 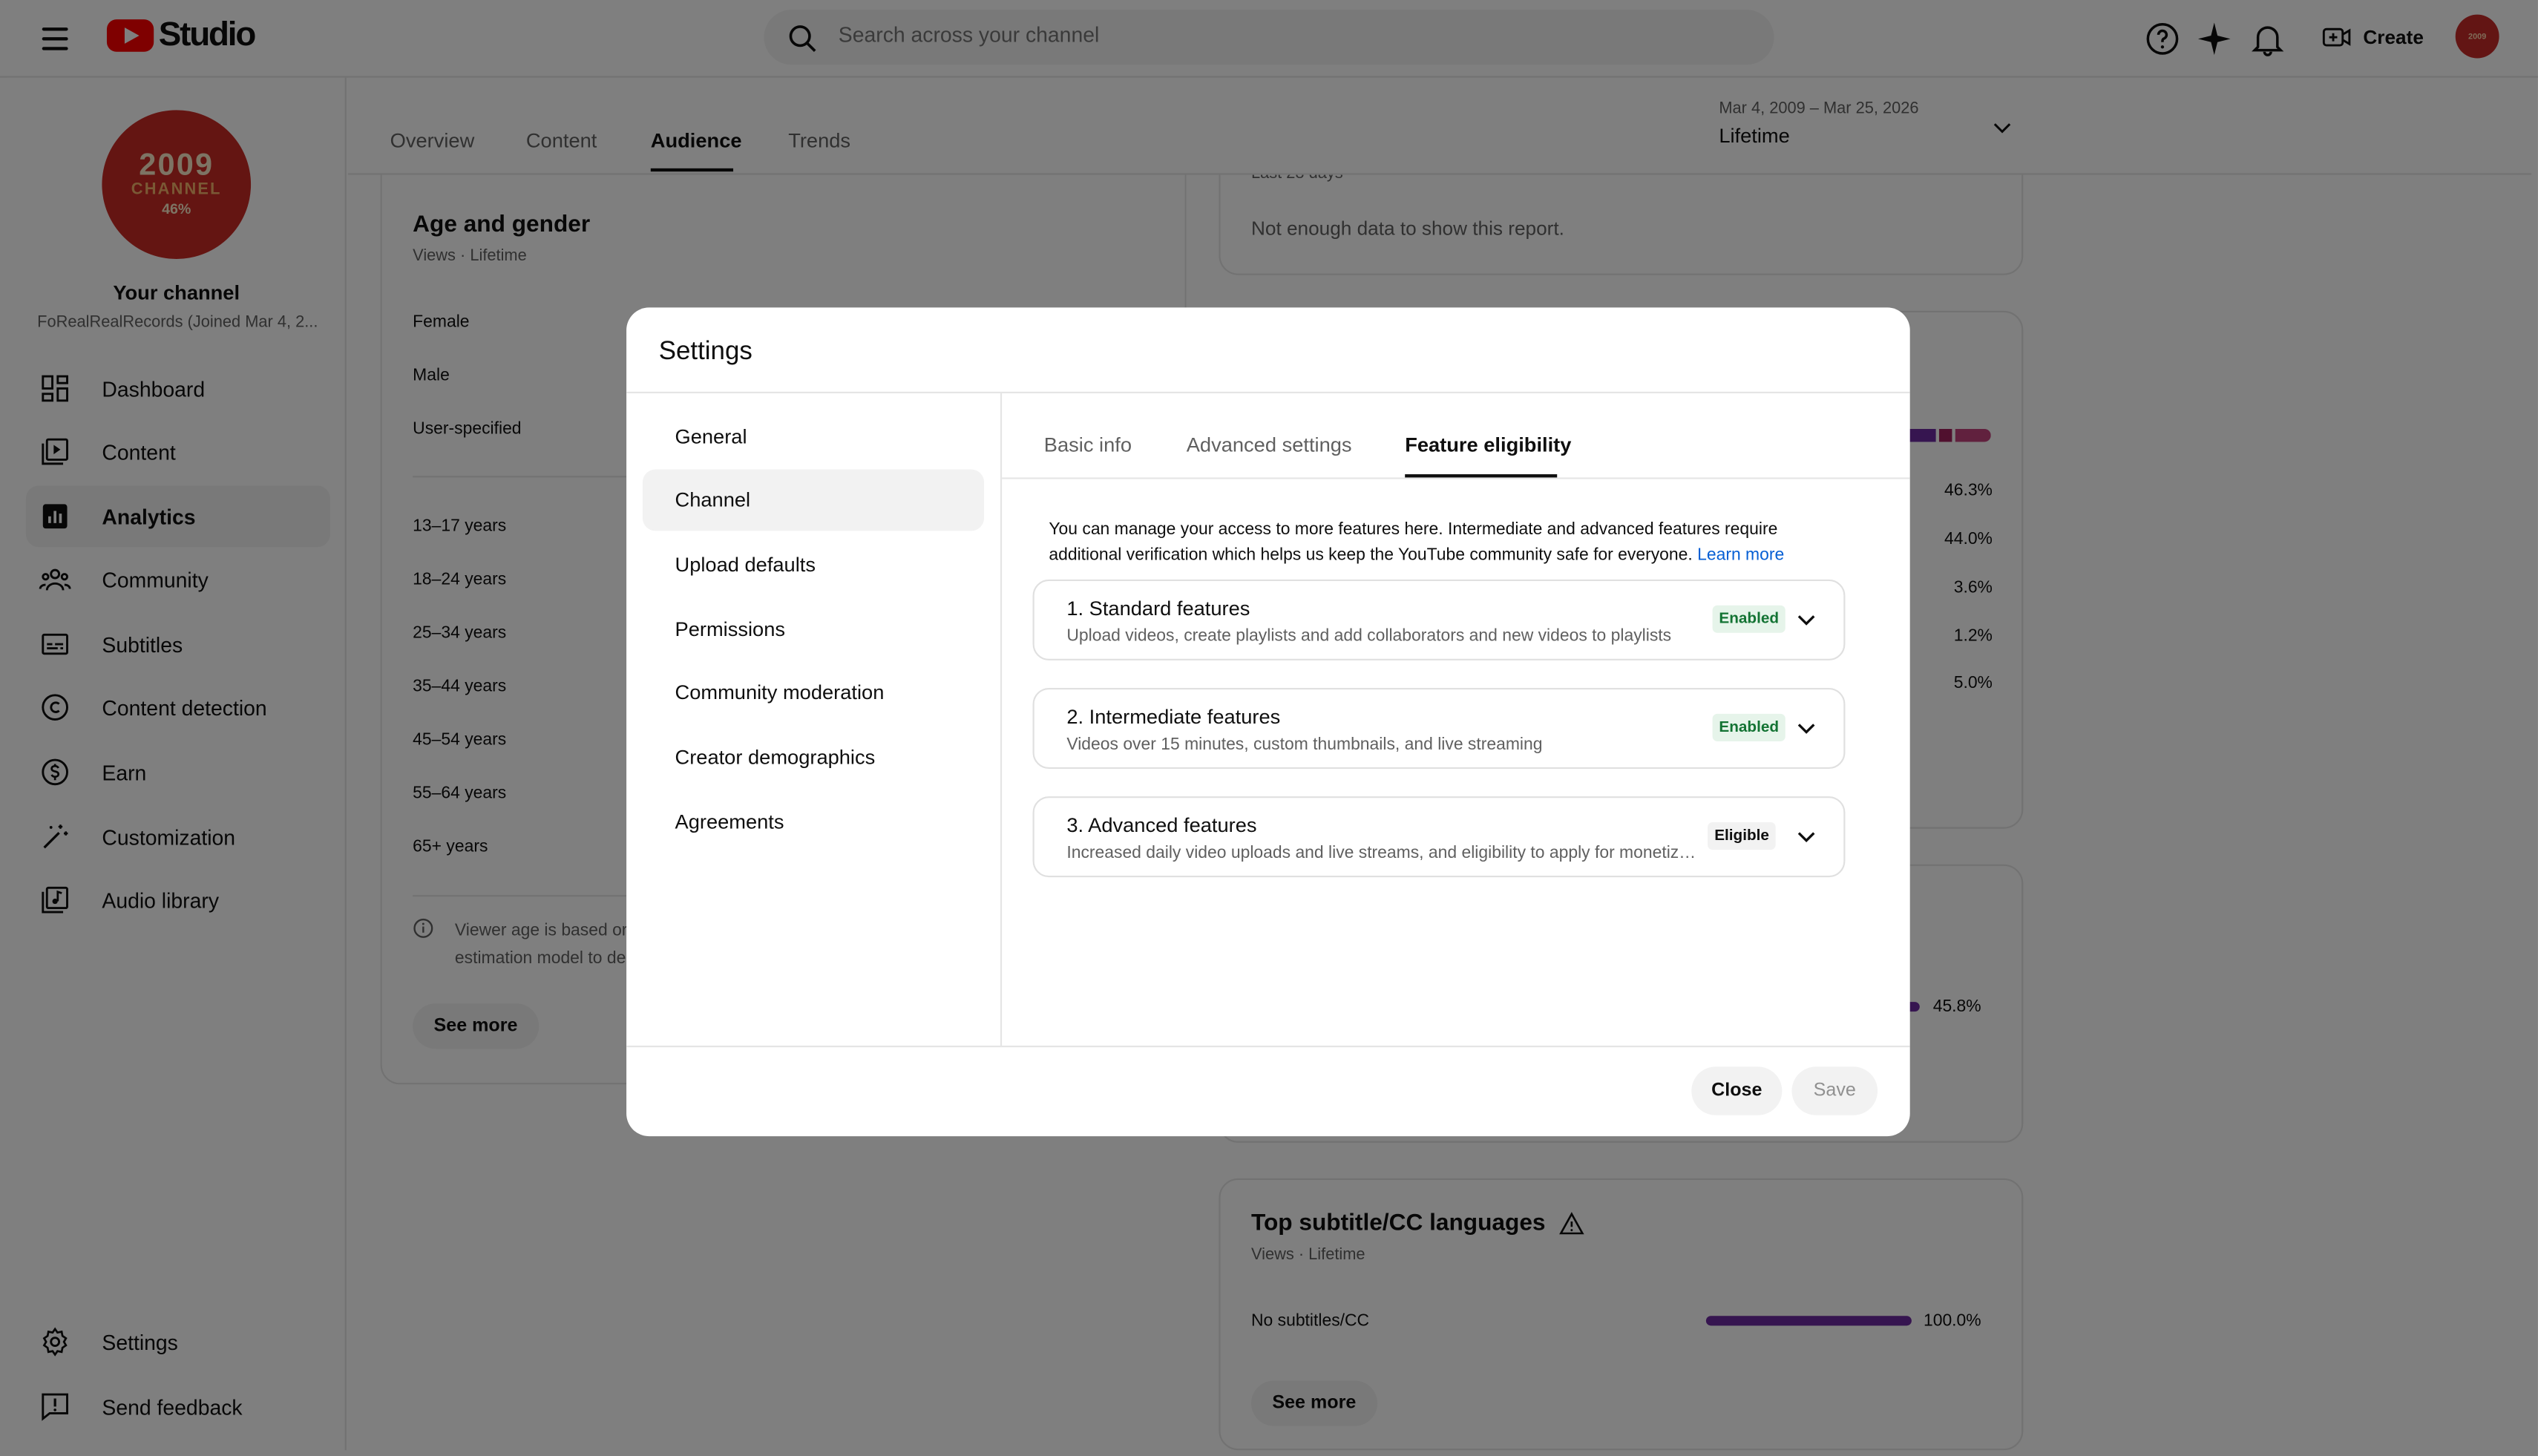 What do you see at coordinates (813, 693) in the screenshot?
I see `settings-nav-community-moderation: Community moderation` at bounding box center [813, 693].